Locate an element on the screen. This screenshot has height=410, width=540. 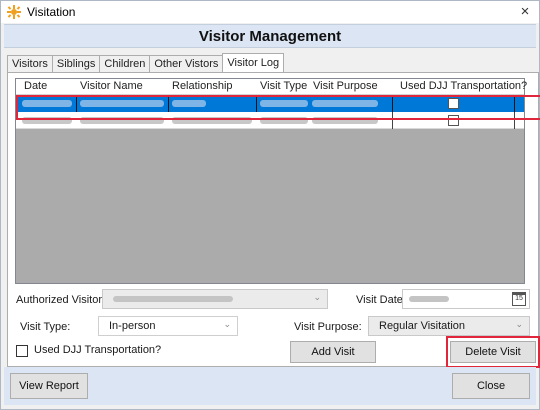
title-bar: Visitation × is located at coordinates (270, 12).